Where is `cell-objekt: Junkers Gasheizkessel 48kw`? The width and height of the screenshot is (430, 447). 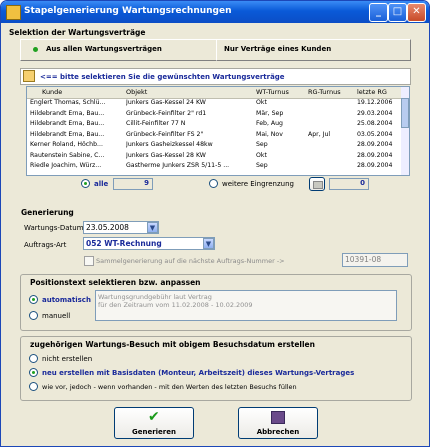
cell-objekt: Junkers Gasheizkessel 48kw is located at coordinates (169, 144).